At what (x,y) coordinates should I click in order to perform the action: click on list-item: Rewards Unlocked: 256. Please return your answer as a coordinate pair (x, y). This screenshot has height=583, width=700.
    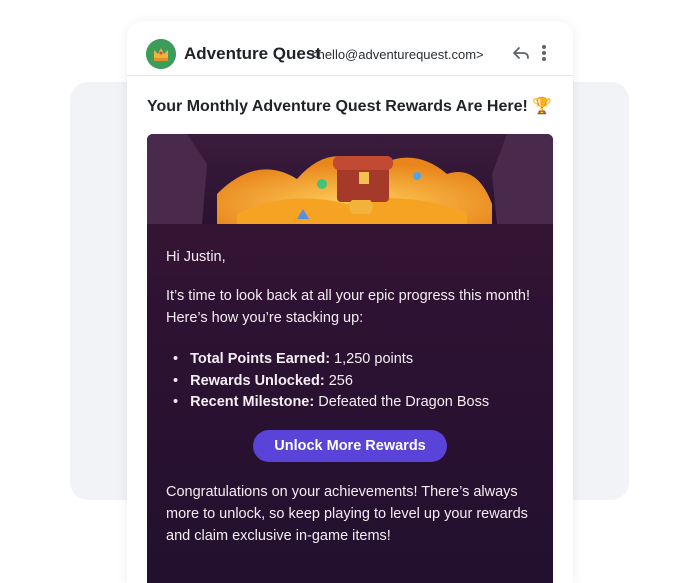
    Looking at the image, I should click on (331, 382).